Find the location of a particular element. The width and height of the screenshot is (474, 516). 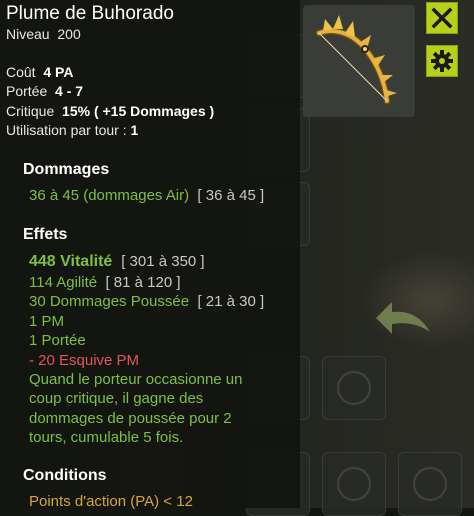

effect-text: 114 Agilité is located at coordinates (63, 282).